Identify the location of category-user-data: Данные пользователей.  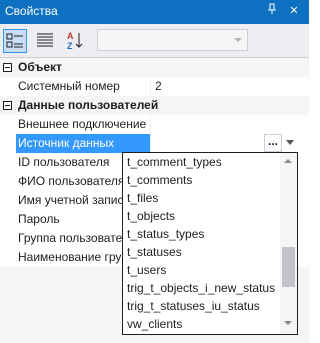
(154, 105).